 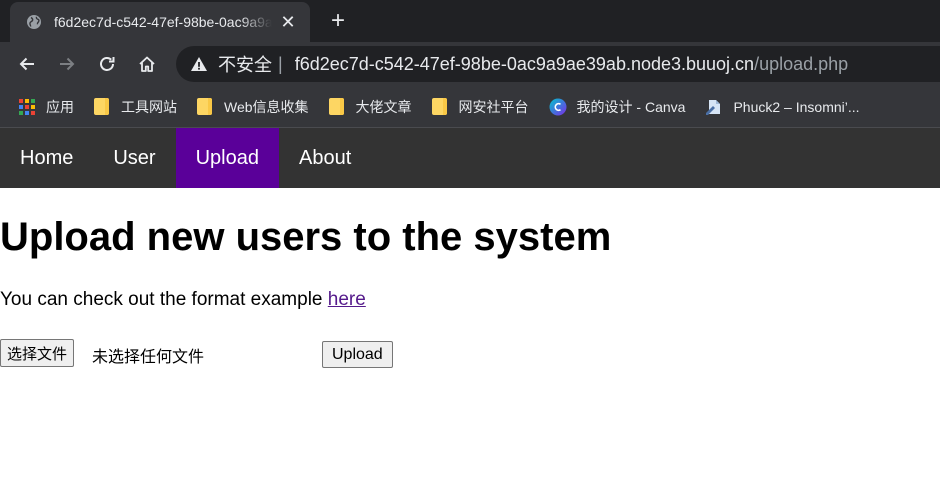 What do you see at coordinates (60, 106) in the screenshot?
I see `bookmark-label: 应用` at bounding box center [60, 106].